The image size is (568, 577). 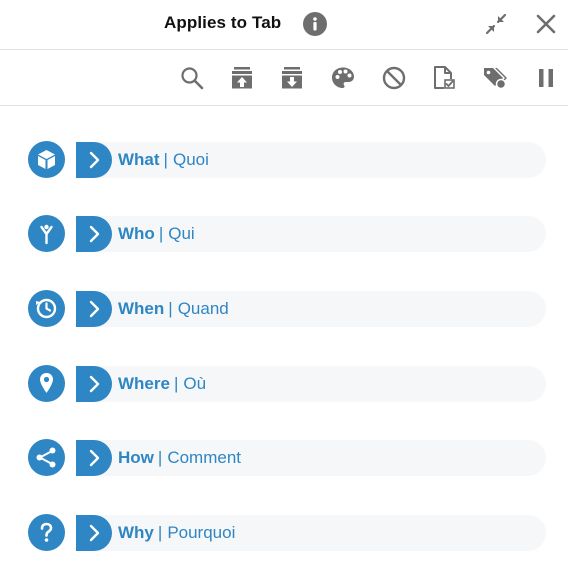 What do you see at coordinates (495, 78) in the screenshot?
I see `tags-icon` at bounding box center [495, 78].